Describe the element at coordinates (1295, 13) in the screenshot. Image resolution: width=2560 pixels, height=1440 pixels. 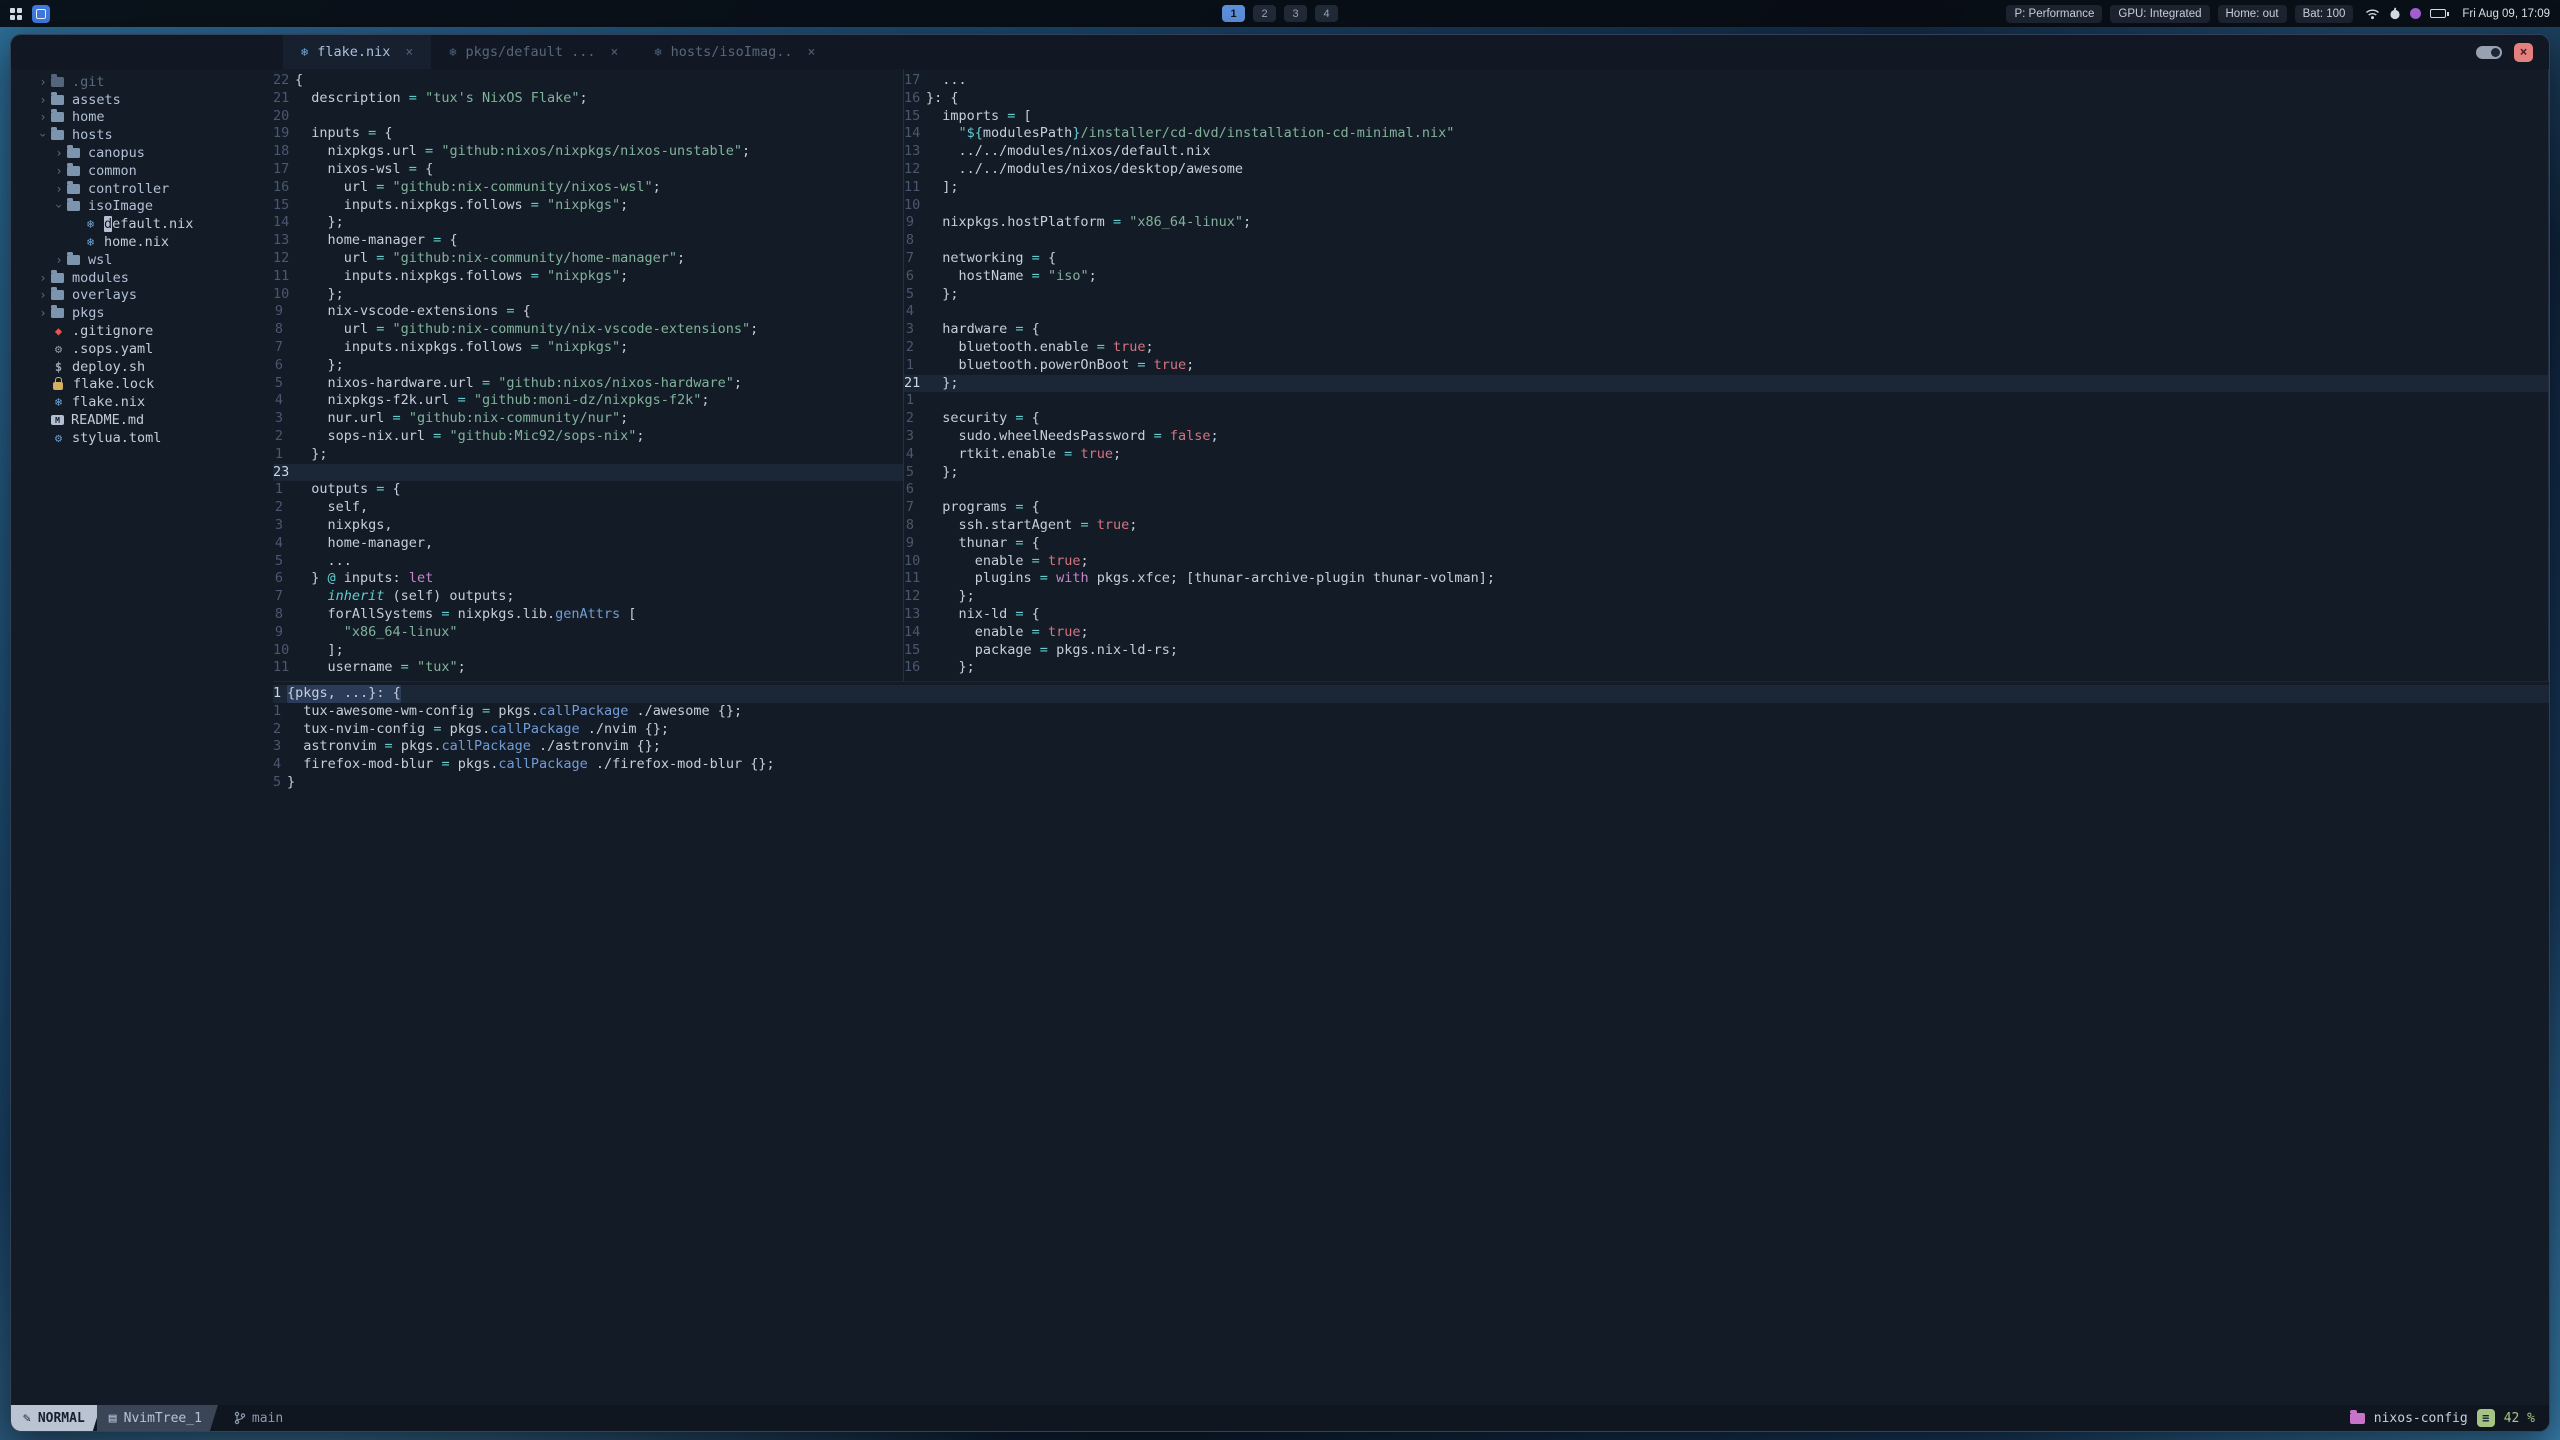
I see `workspace-button-3: 3` at that location.